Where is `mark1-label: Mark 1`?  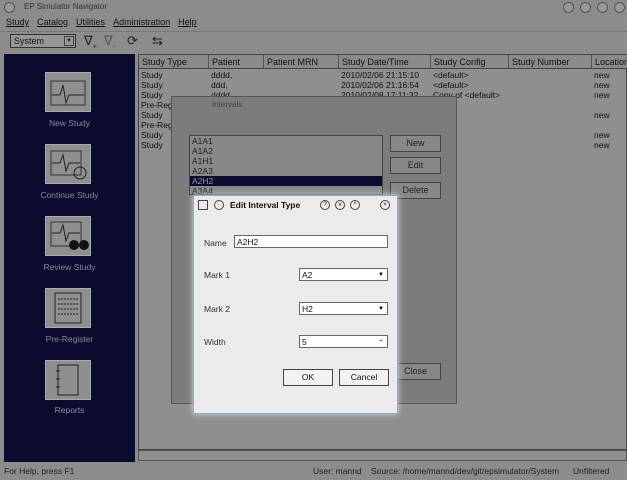
mark1-label: Mark 1 is located at coordinates (217, 275).